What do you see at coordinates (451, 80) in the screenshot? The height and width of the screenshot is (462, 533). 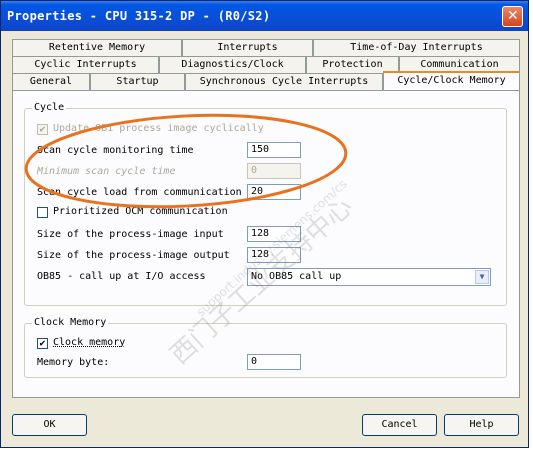 I see `tab-cycle-clock-memory: Cycle/Clock Memory` at bounding box center [451, 80].